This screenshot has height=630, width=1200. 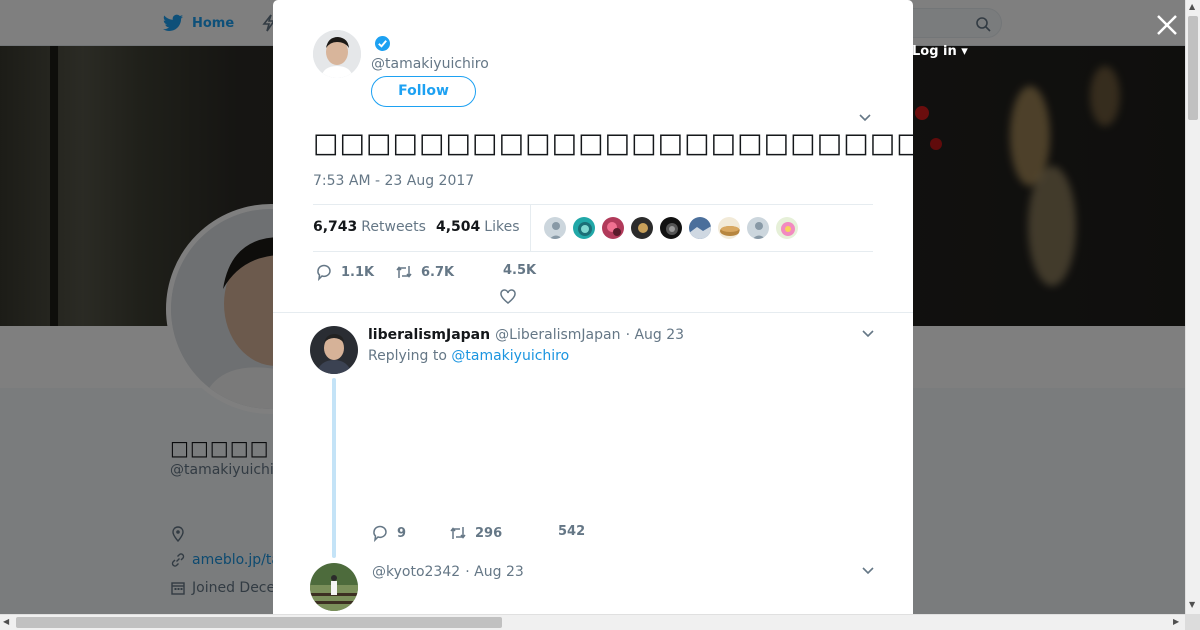 I want to click on like-count: 542, so click(x=572, y=531).